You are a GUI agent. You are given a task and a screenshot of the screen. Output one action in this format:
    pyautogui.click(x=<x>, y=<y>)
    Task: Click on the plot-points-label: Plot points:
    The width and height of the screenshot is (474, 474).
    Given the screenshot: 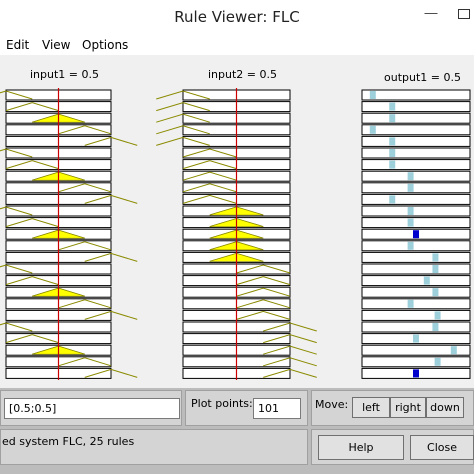 What is the action you would take?
    pyautogui.click(x=222, y=403)
    